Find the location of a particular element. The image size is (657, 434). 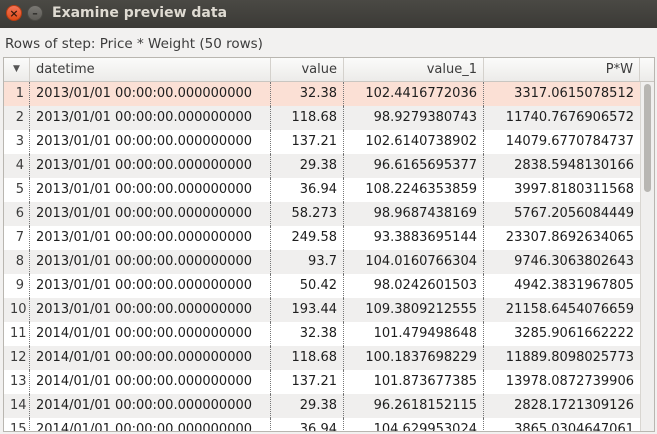

cell-value-1: 101.873677385 is located at coordinates (414, 382).